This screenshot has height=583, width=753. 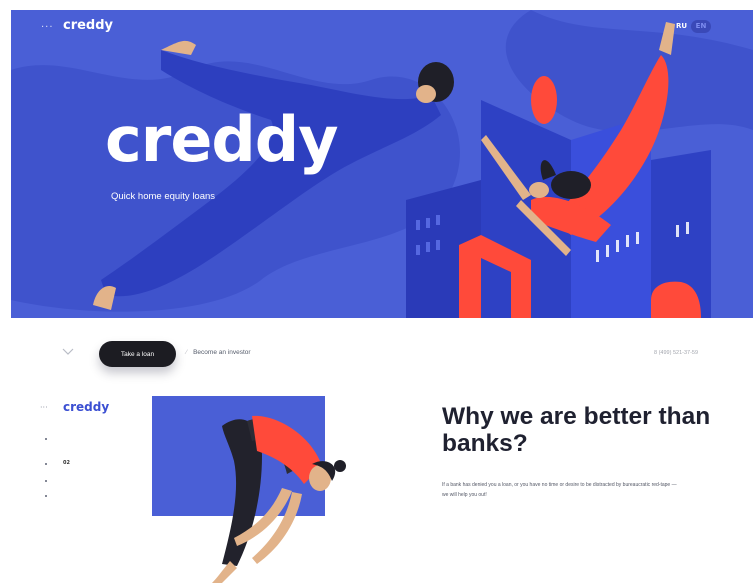 I want to click on diver-illustration, so click(x=249, y=489).